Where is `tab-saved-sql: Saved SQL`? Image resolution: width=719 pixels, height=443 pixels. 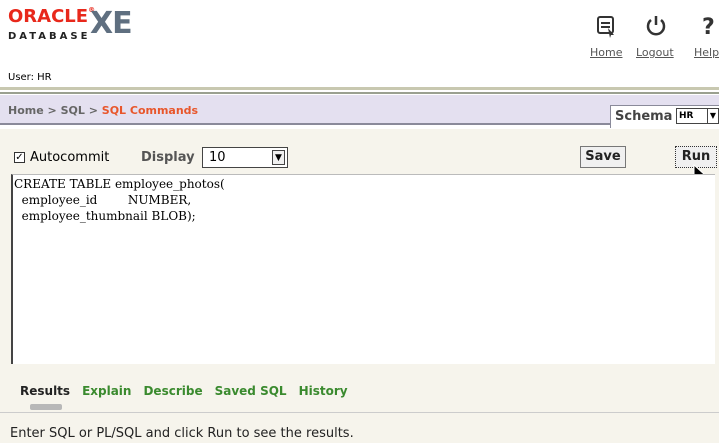
tab-saved-sql: Saved SQL is located at coordinates (251, 391).